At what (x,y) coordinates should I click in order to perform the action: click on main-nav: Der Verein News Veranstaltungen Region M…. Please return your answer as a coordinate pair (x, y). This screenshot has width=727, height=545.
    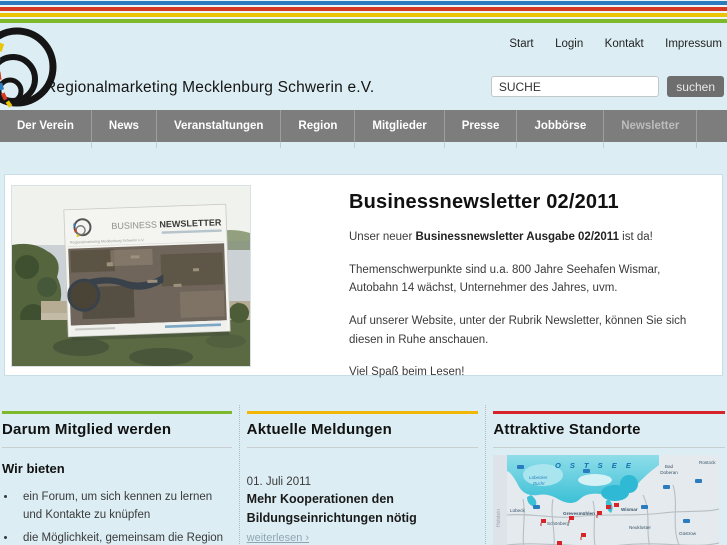
    Looking at the image, I should click on (363, 129).